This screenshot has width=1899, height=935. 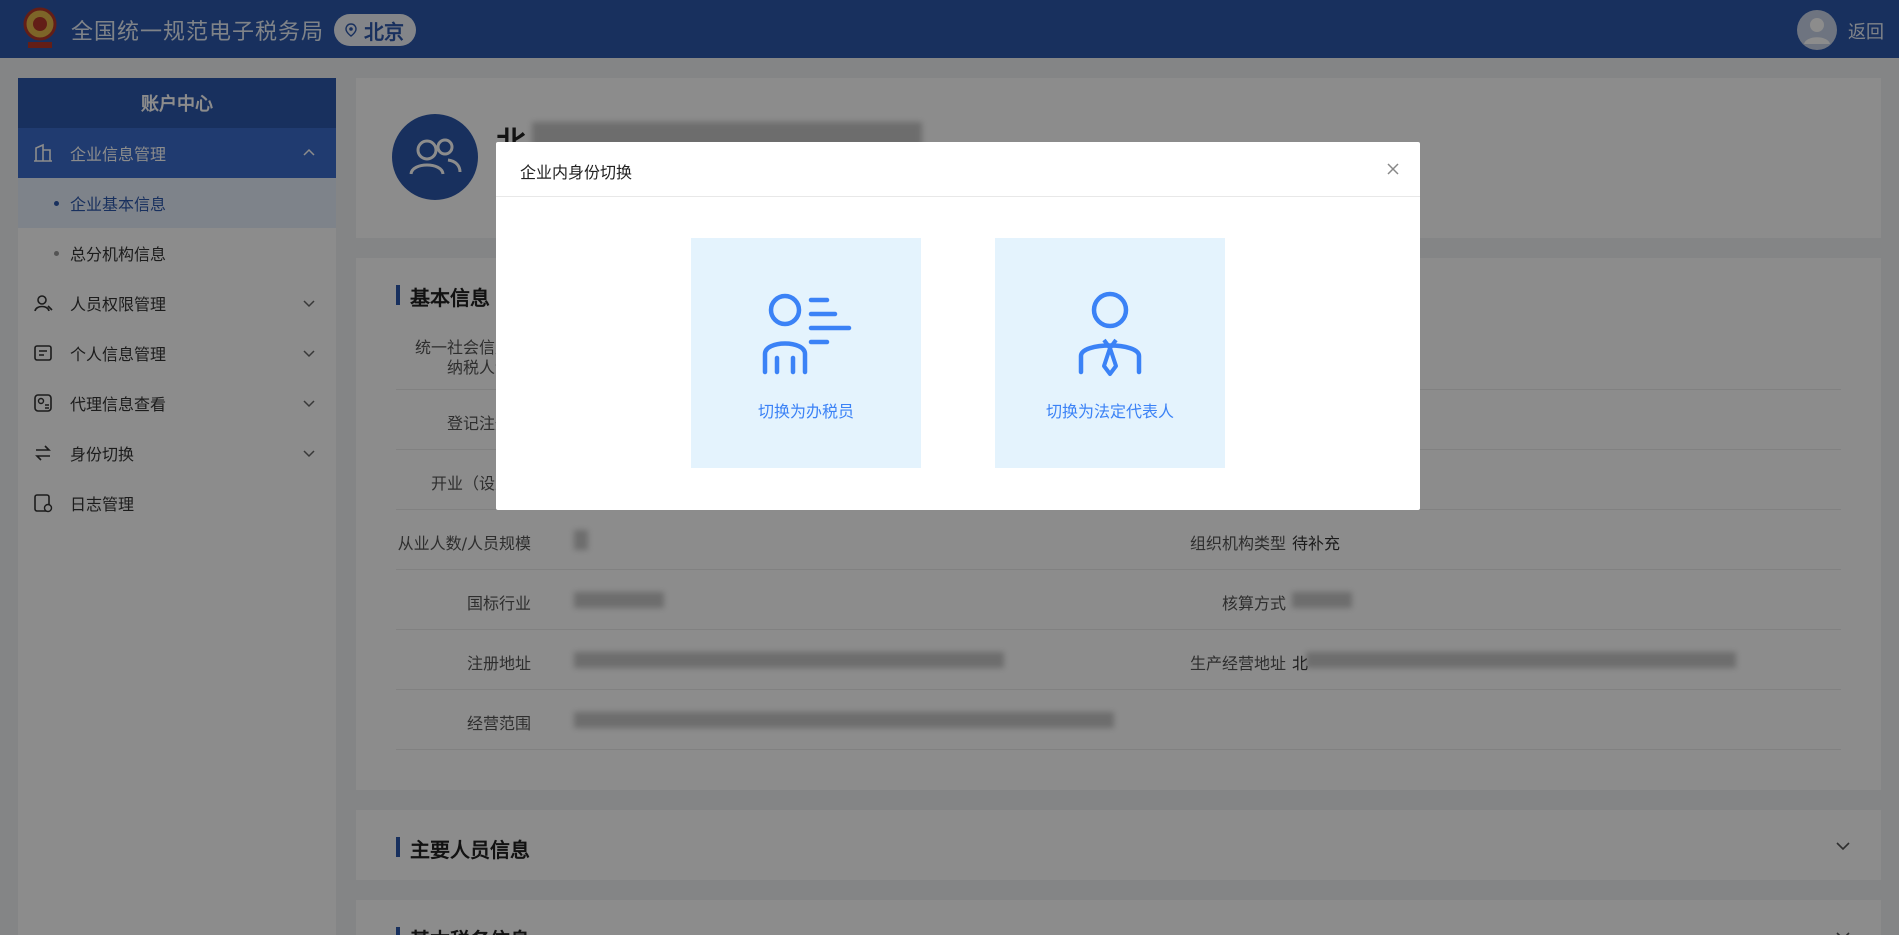 I want to click on modal-title: 企业内身份切换, so click(x=576, y=172).